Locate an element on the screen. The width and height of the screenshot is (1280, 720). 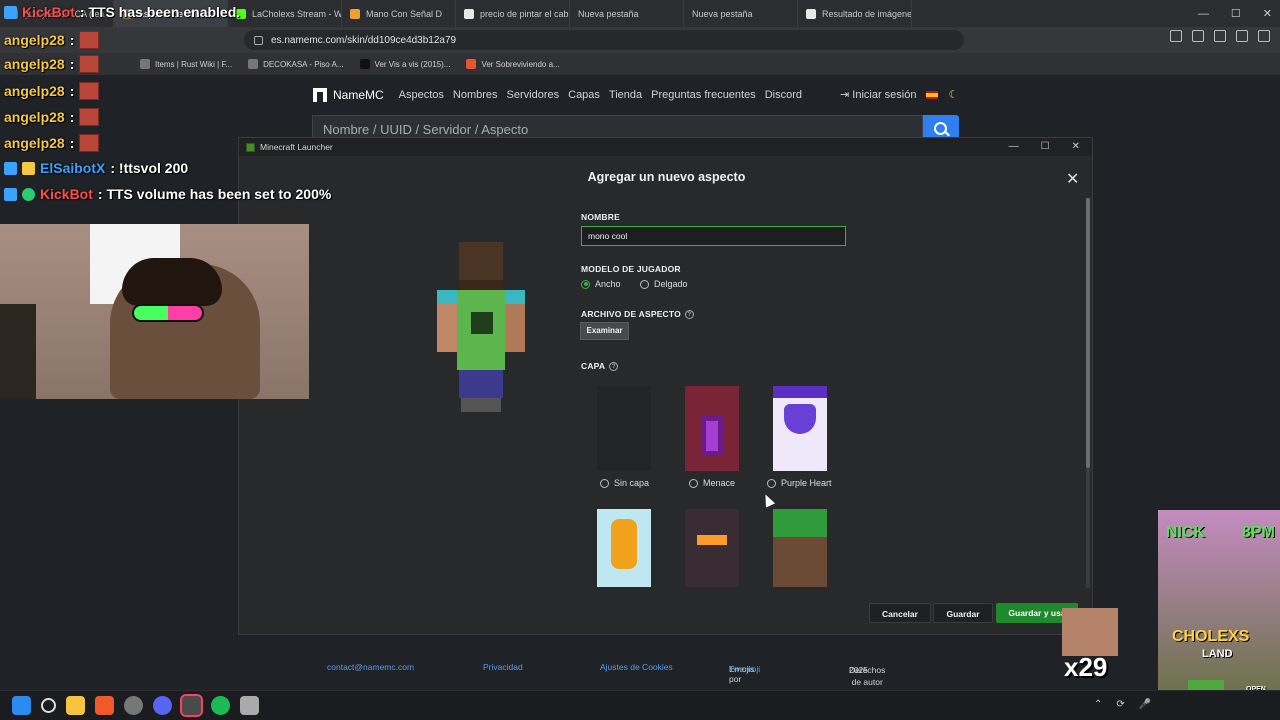
minecraft-grass-icon is located at coordinates (250, 147).